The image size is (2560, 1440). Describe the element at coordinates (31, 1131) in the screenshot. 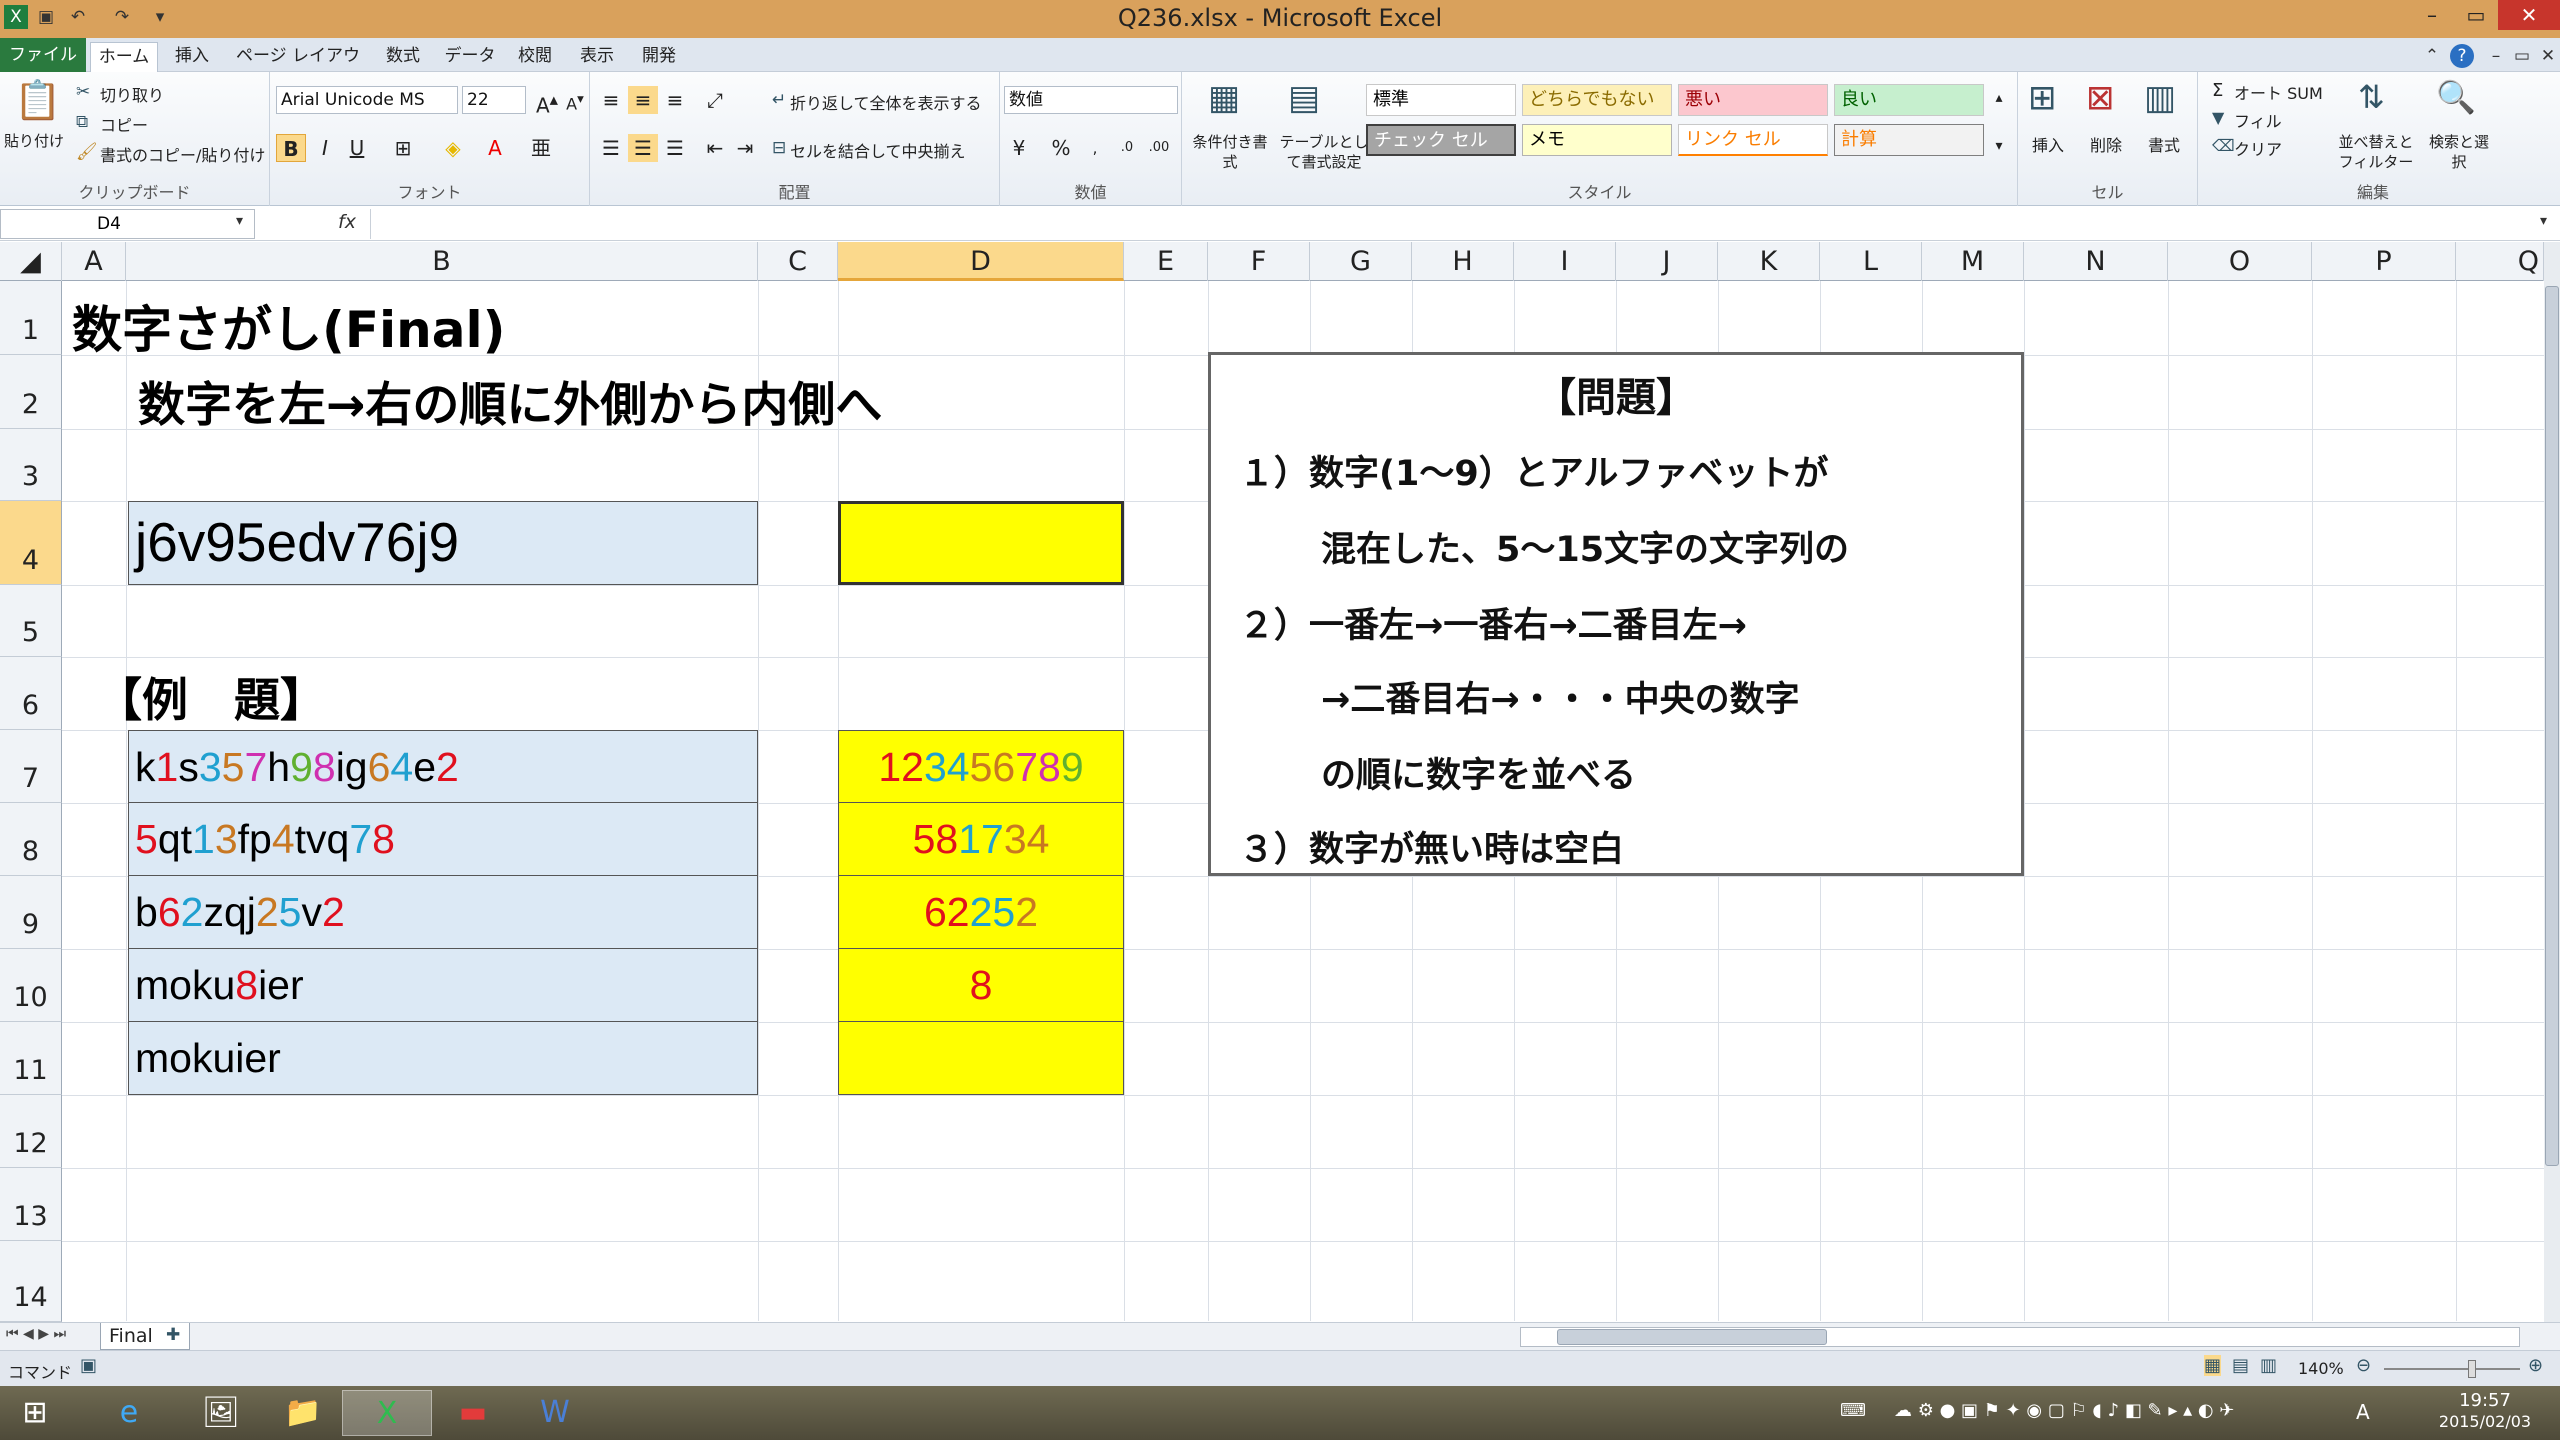

I see `row-header: 12` at that location.